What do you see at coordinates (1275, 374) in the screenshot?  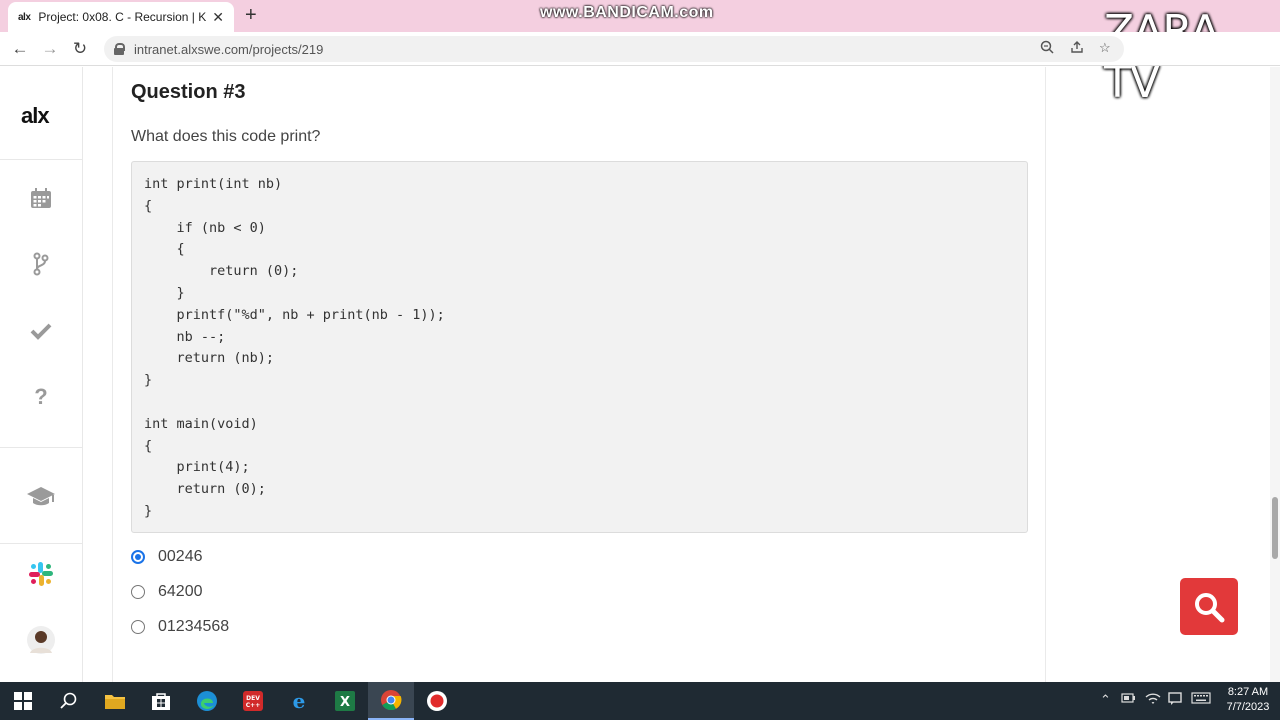 I see `page-scrollbar` at bounding box center [1275, 374].